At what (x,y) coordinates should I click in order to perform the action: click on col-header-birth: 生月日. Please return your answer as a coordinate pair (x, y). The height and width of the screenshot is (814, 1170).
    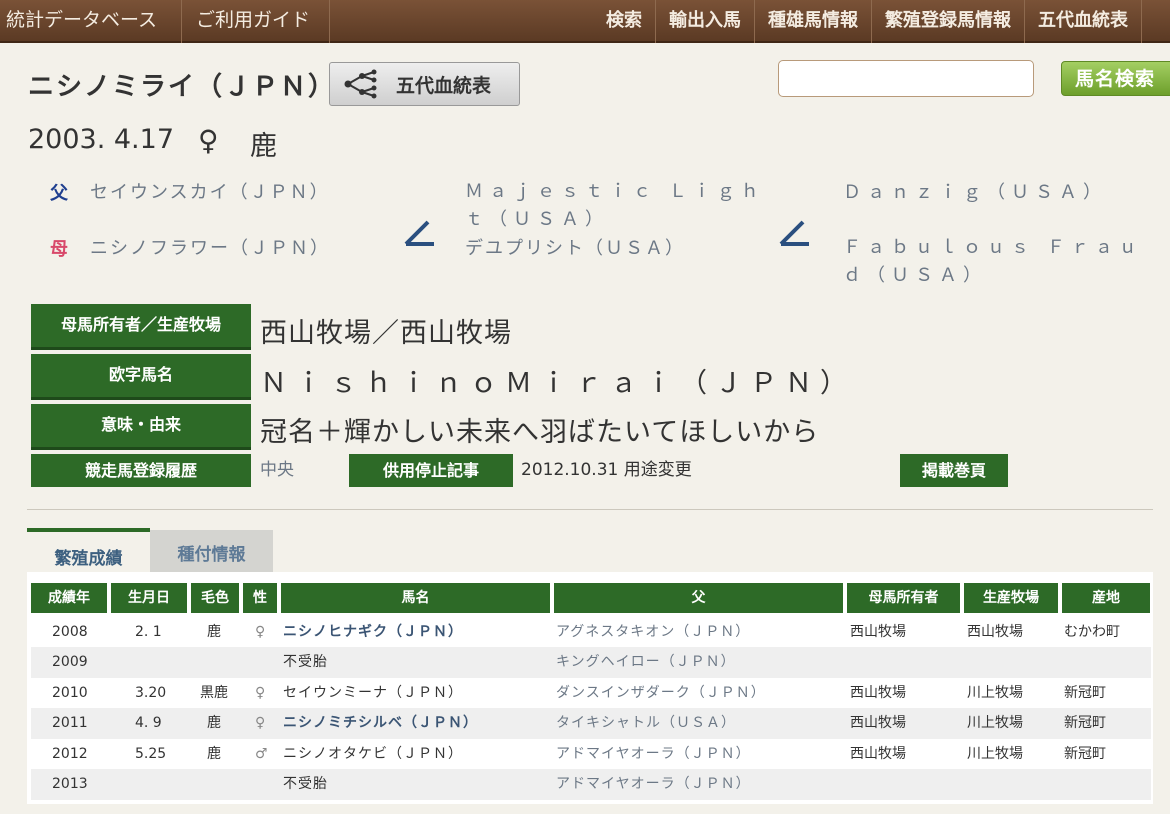
    Looking at the image, I should click on (149, 598).